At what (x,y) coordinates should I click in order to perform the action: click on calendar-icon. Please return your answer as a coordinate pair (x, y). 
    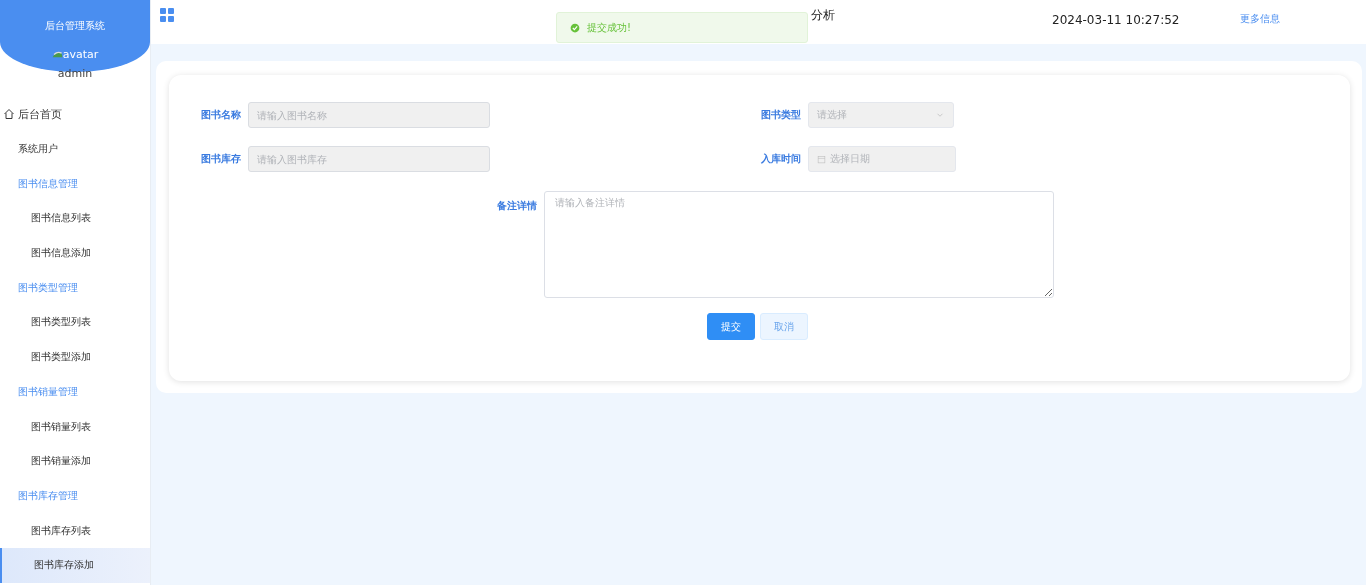
    Looking at the image, I should click on (821, 159).